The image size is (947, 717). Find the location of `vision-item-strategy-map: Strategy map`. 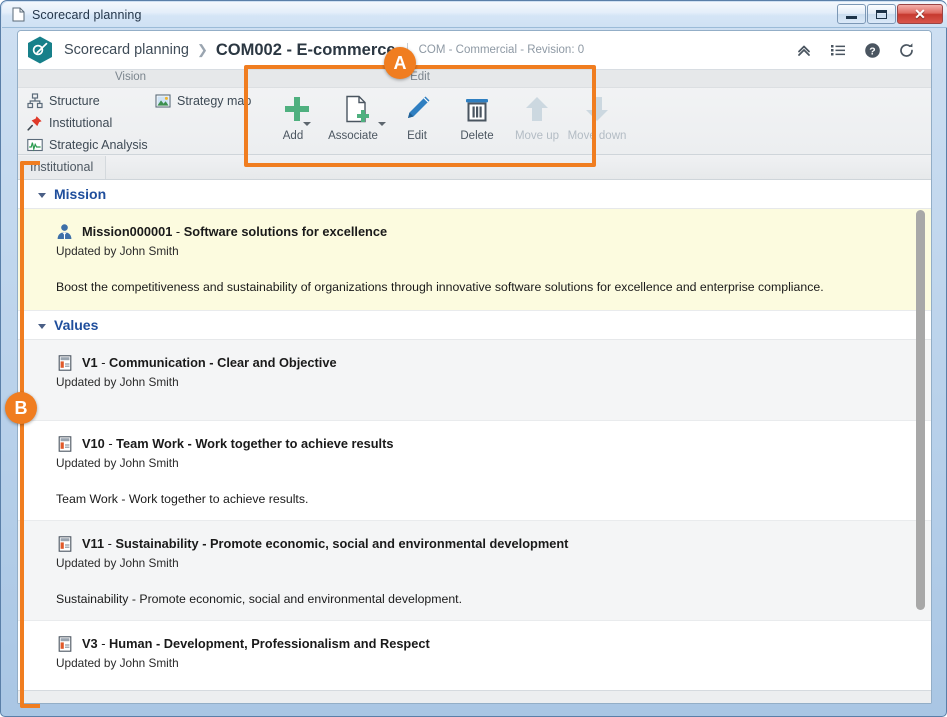

vision-item-strategy-map: Strategy map is located at coordinates (202, 101).